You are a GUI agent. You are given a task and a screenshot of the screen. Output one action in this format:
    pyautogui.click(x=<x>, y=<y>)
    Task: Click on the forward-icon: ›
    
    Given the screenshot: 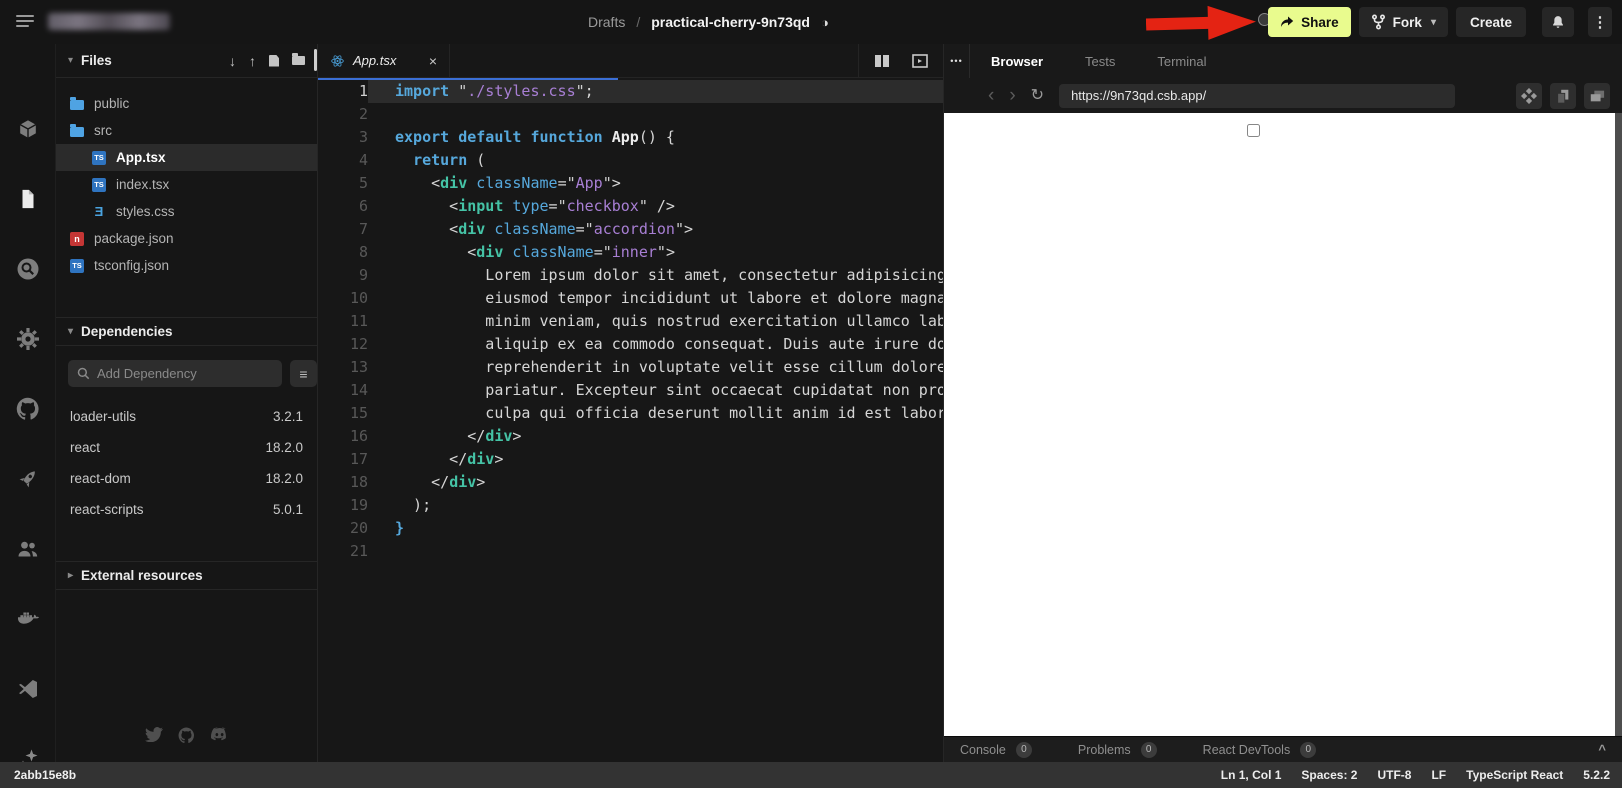 What is the action you would take?
    pyautogui.click(x=1012, y=95)
    